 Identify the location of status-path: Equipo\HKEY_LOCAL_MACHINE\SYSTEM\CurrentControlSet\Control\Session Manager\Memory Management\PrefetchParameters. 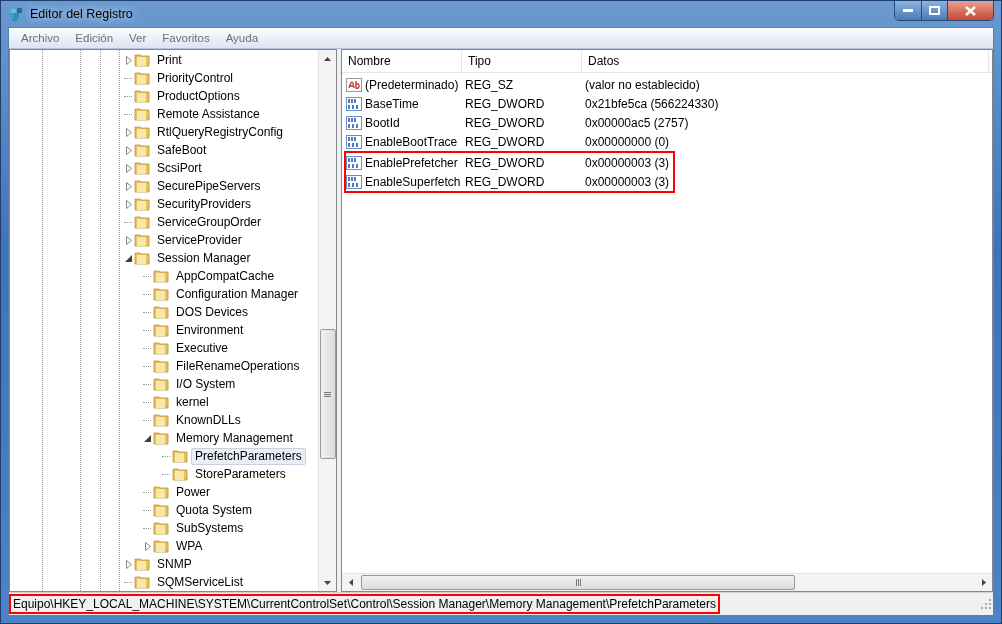
(364, 604).